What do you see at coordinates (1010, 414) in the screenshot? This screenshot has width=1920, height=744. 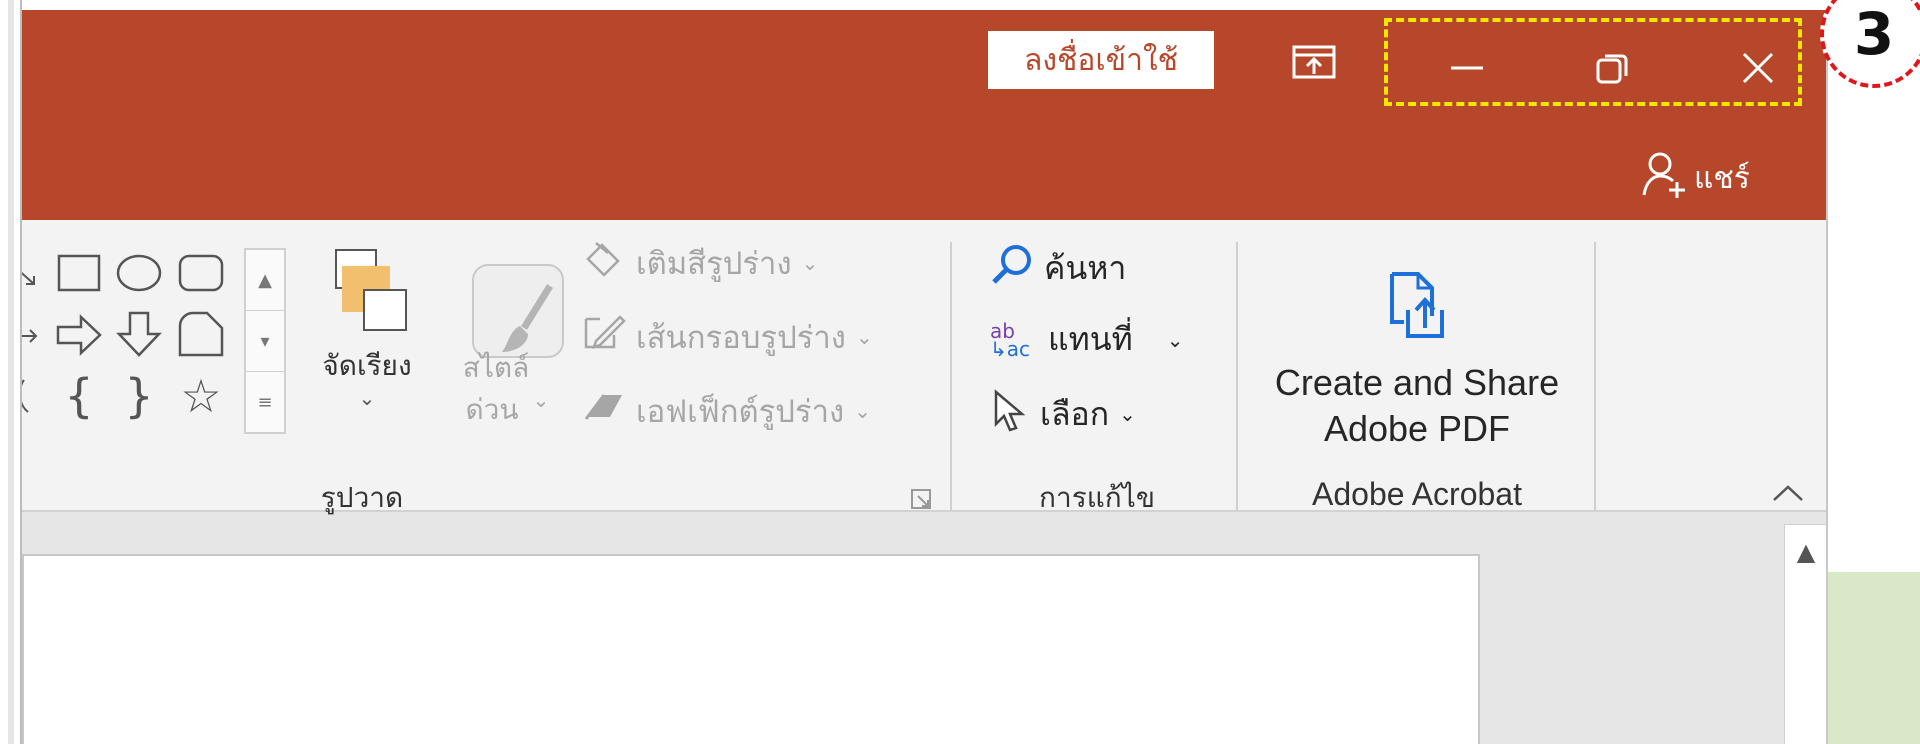 I see `pointer-icon` at bounding box center [1010, 414].